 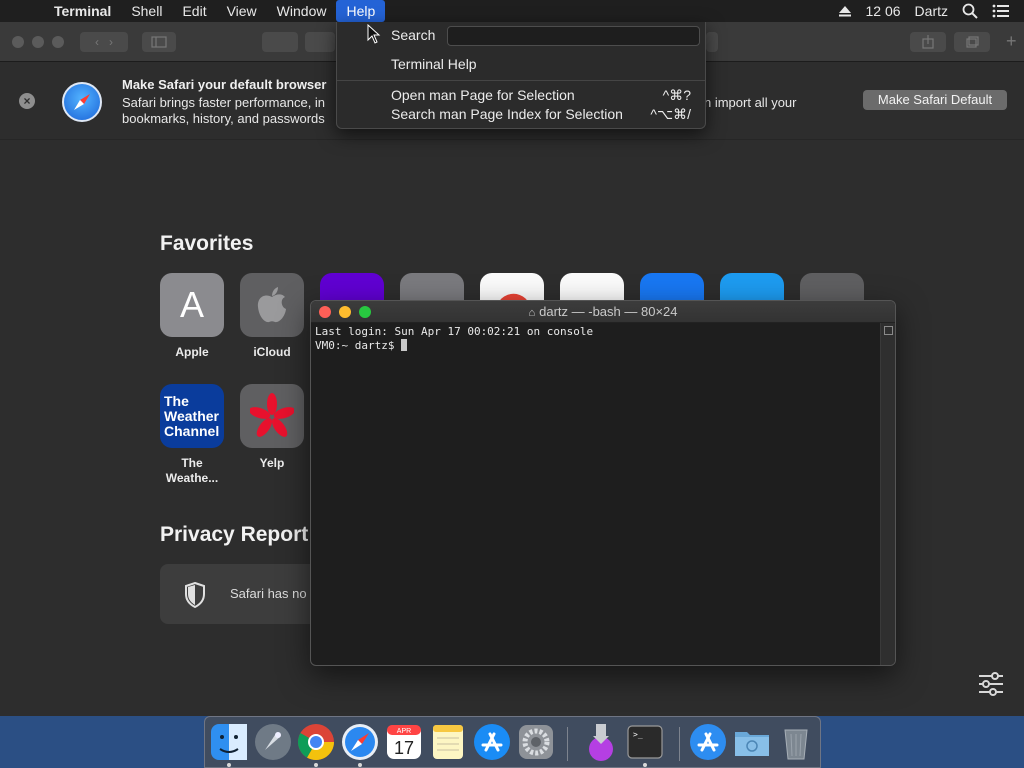 I want to click on share-icon, so click(x=928, y=42).